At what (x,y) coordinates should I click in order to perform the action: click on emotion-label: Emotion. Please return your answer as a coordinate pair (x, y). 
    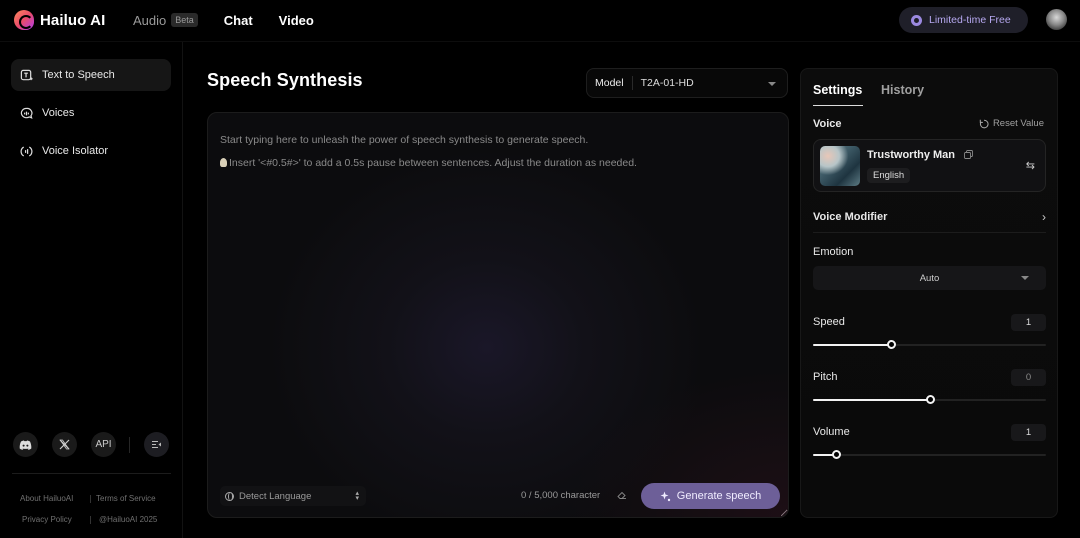
    Looking at the image, I should click on (833, 252).